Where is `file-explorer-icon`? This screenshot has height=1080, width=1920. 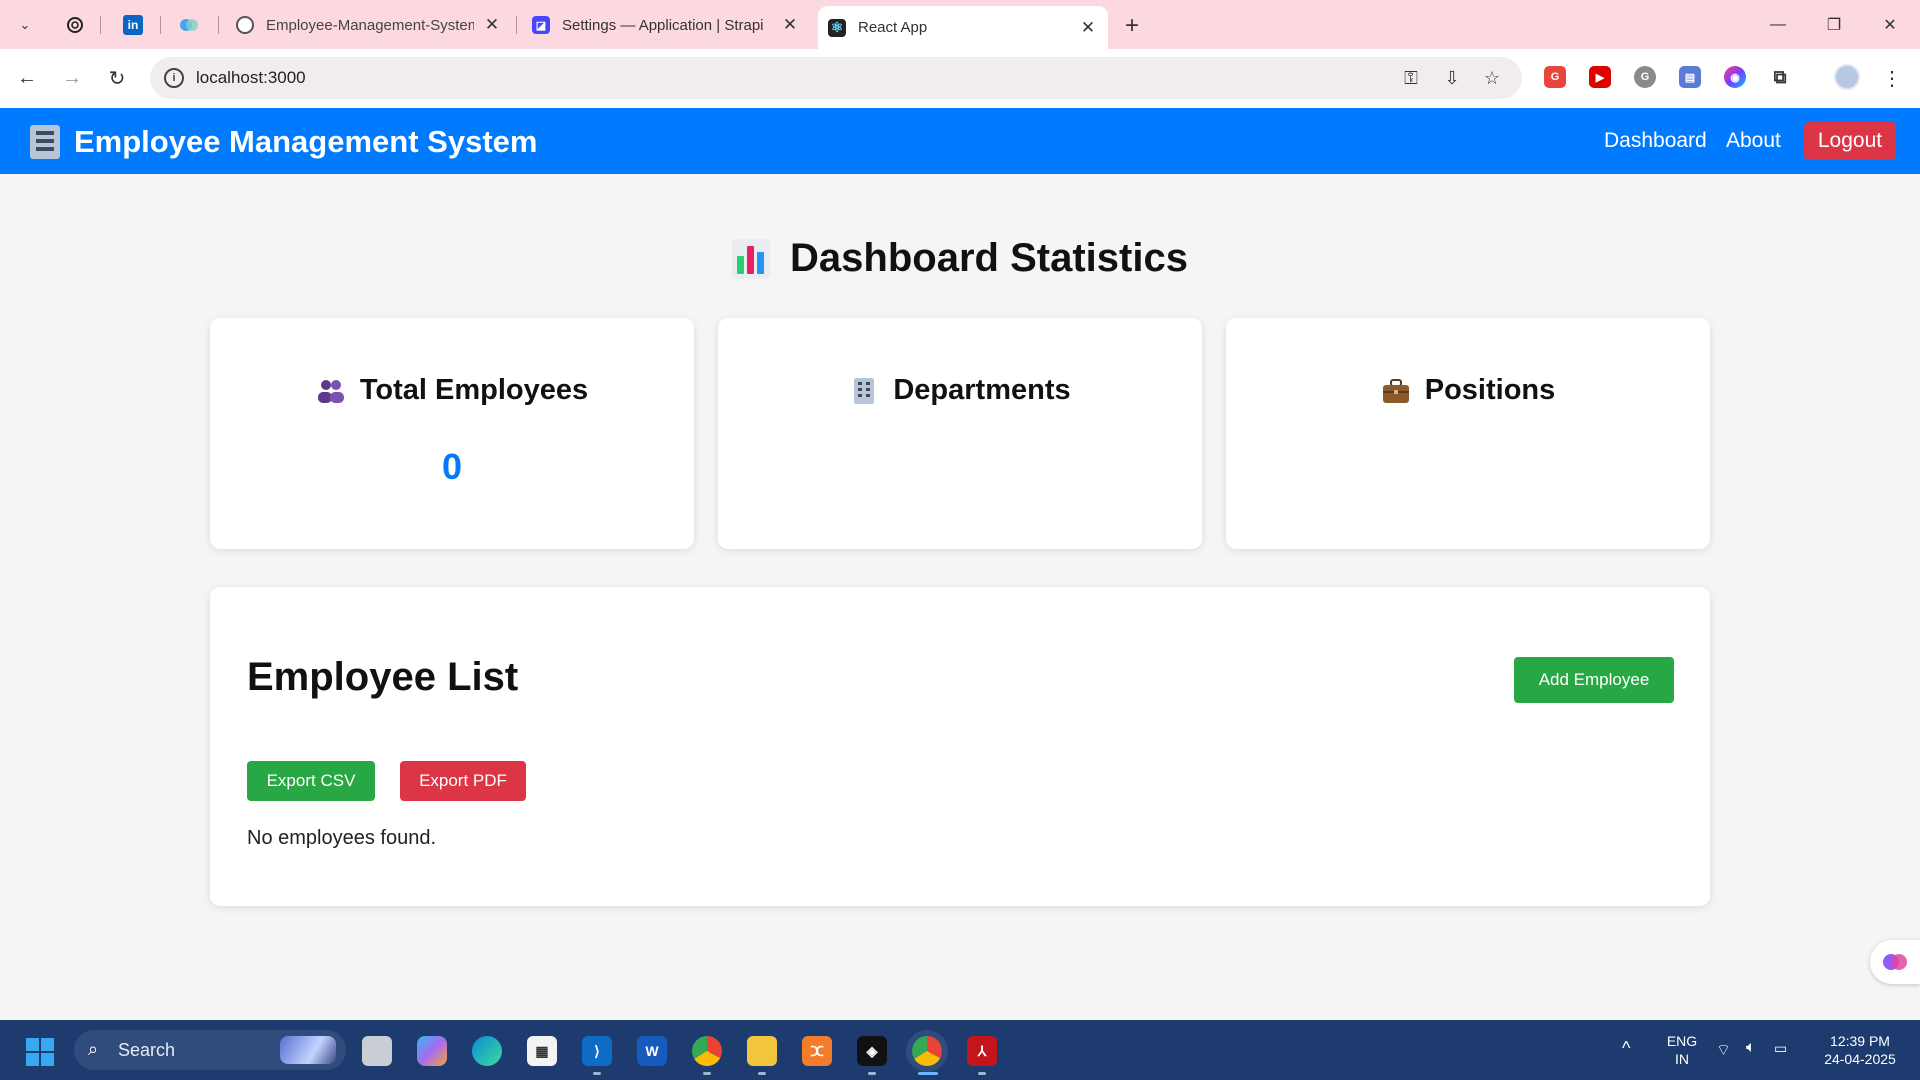
file-explorer-icon is located at coordinates (762, 1051).